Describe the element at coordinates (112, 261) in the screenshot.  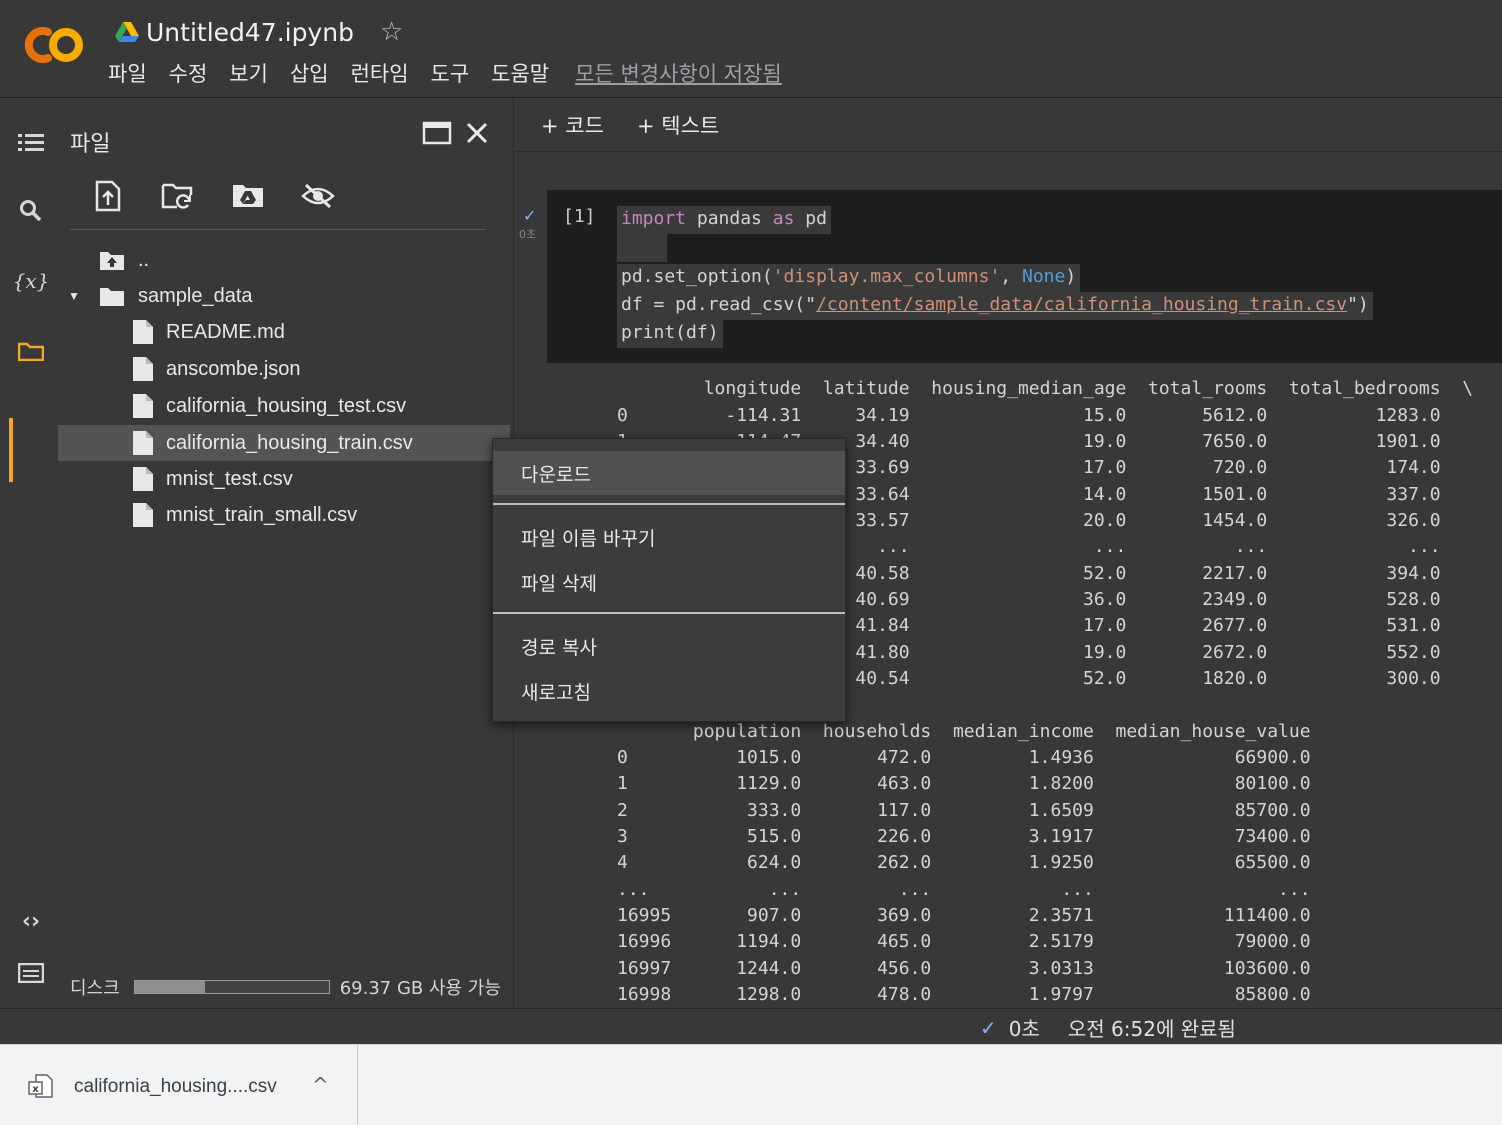
I see `folder-up-icon` at that location.